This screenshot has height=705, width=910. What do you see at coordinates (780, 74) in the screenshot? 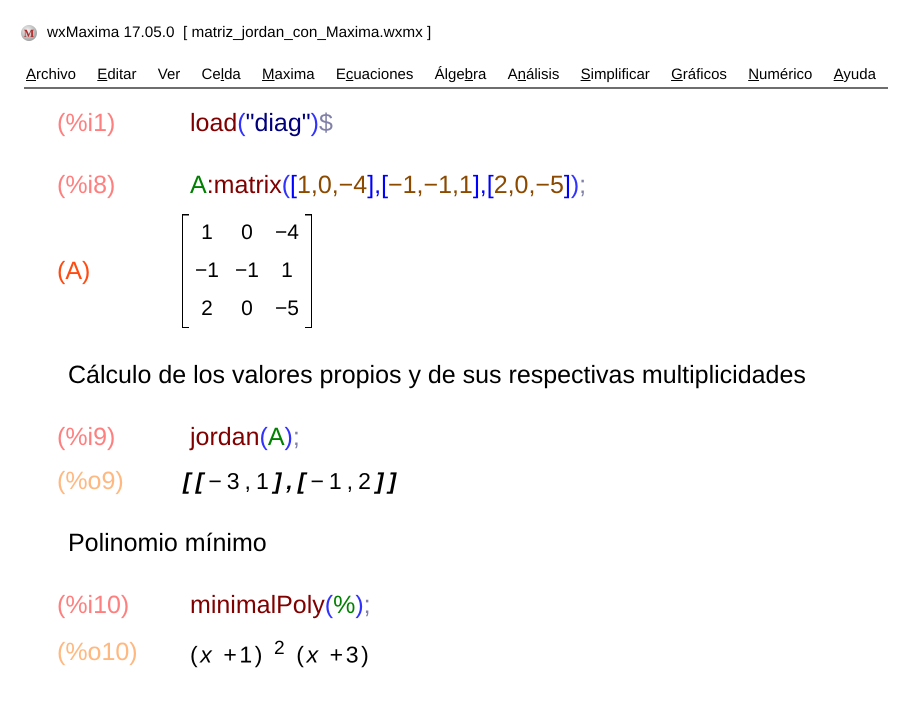
I see `menu-item: Numérico` at bounding box center [780, 74].